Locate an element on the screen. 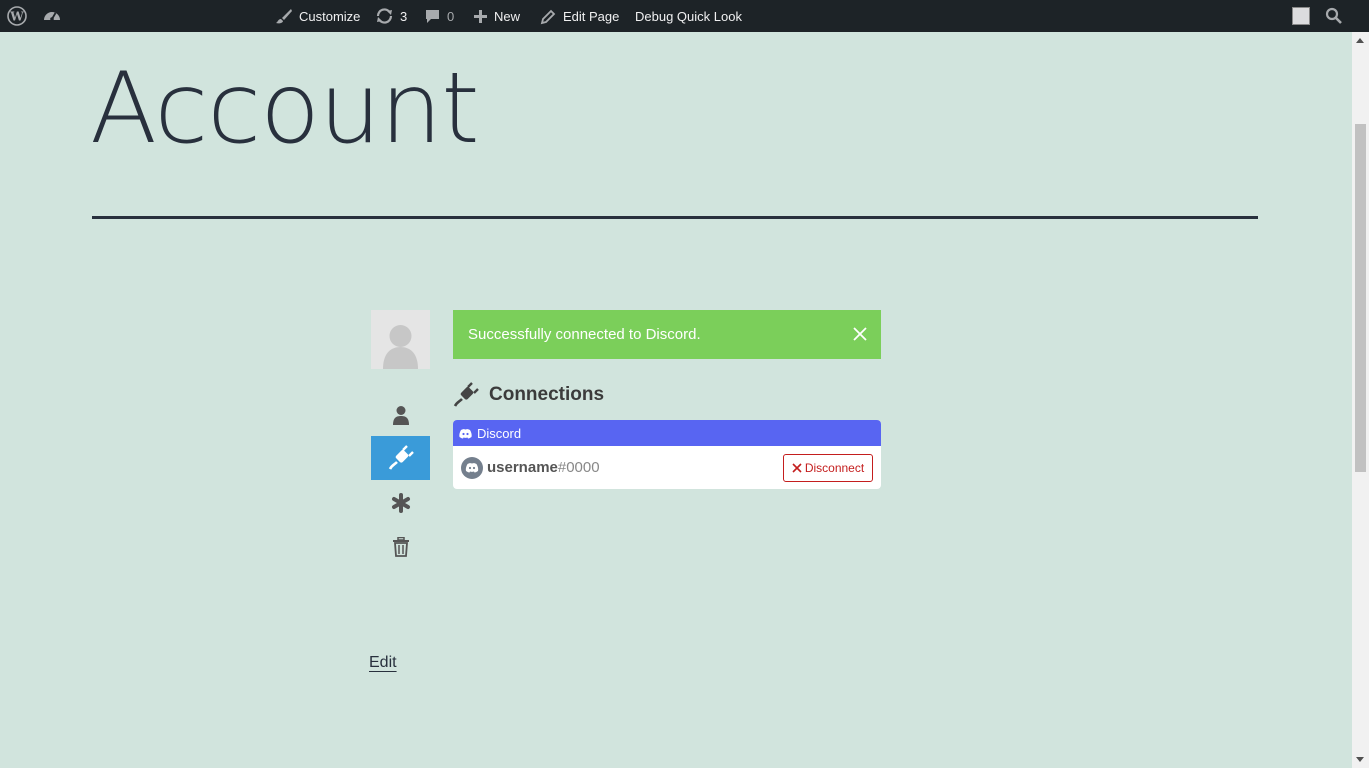 The height and width of the screenshot is (768, 1369). debug-label: Debug Quick Look is located at coordinates (688, 16).